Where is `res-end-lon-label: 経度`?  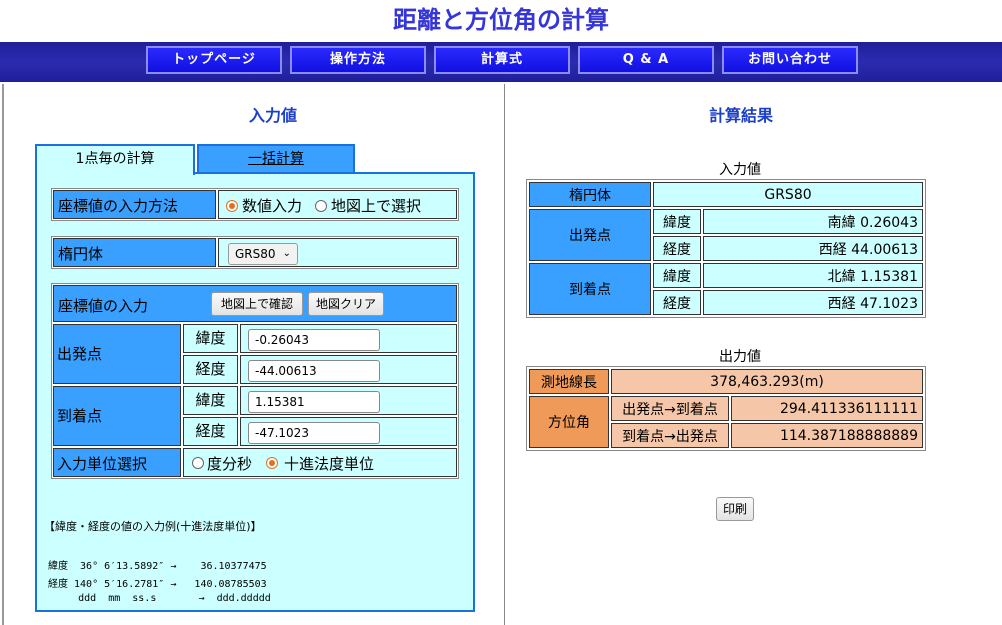 res-end-lon-label: 経度 is located at coordinates (677, 302).